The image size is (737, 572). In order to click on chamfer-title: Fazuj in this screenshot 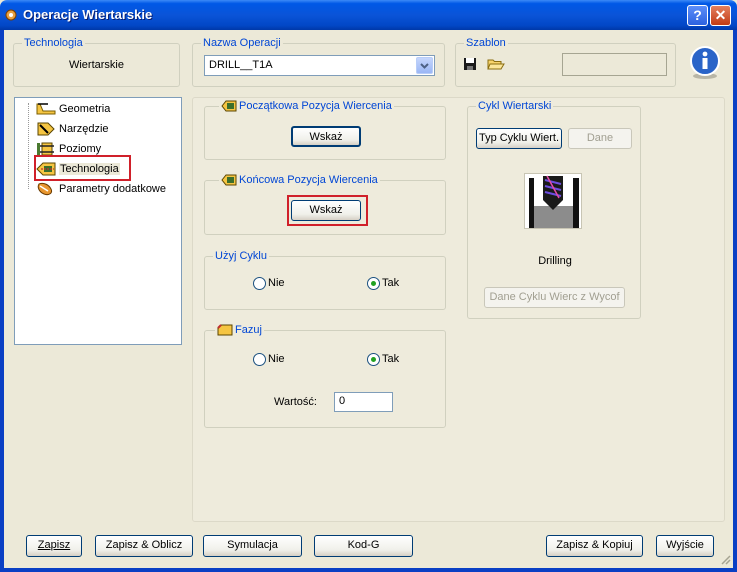, I will do `click(239, 330)`.